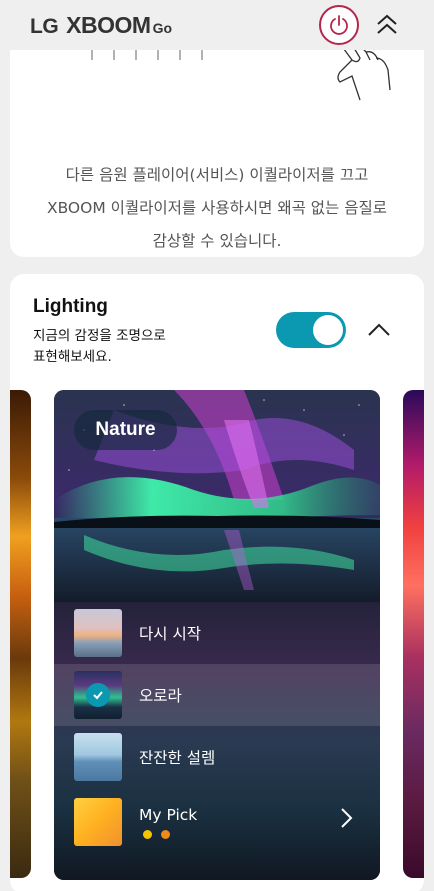 The width and height of the screenshot is (434, 891). Describe the element at coordinates (217, 828) in the screenshot. I see `list-item-my-pick: My Pick` at that location.